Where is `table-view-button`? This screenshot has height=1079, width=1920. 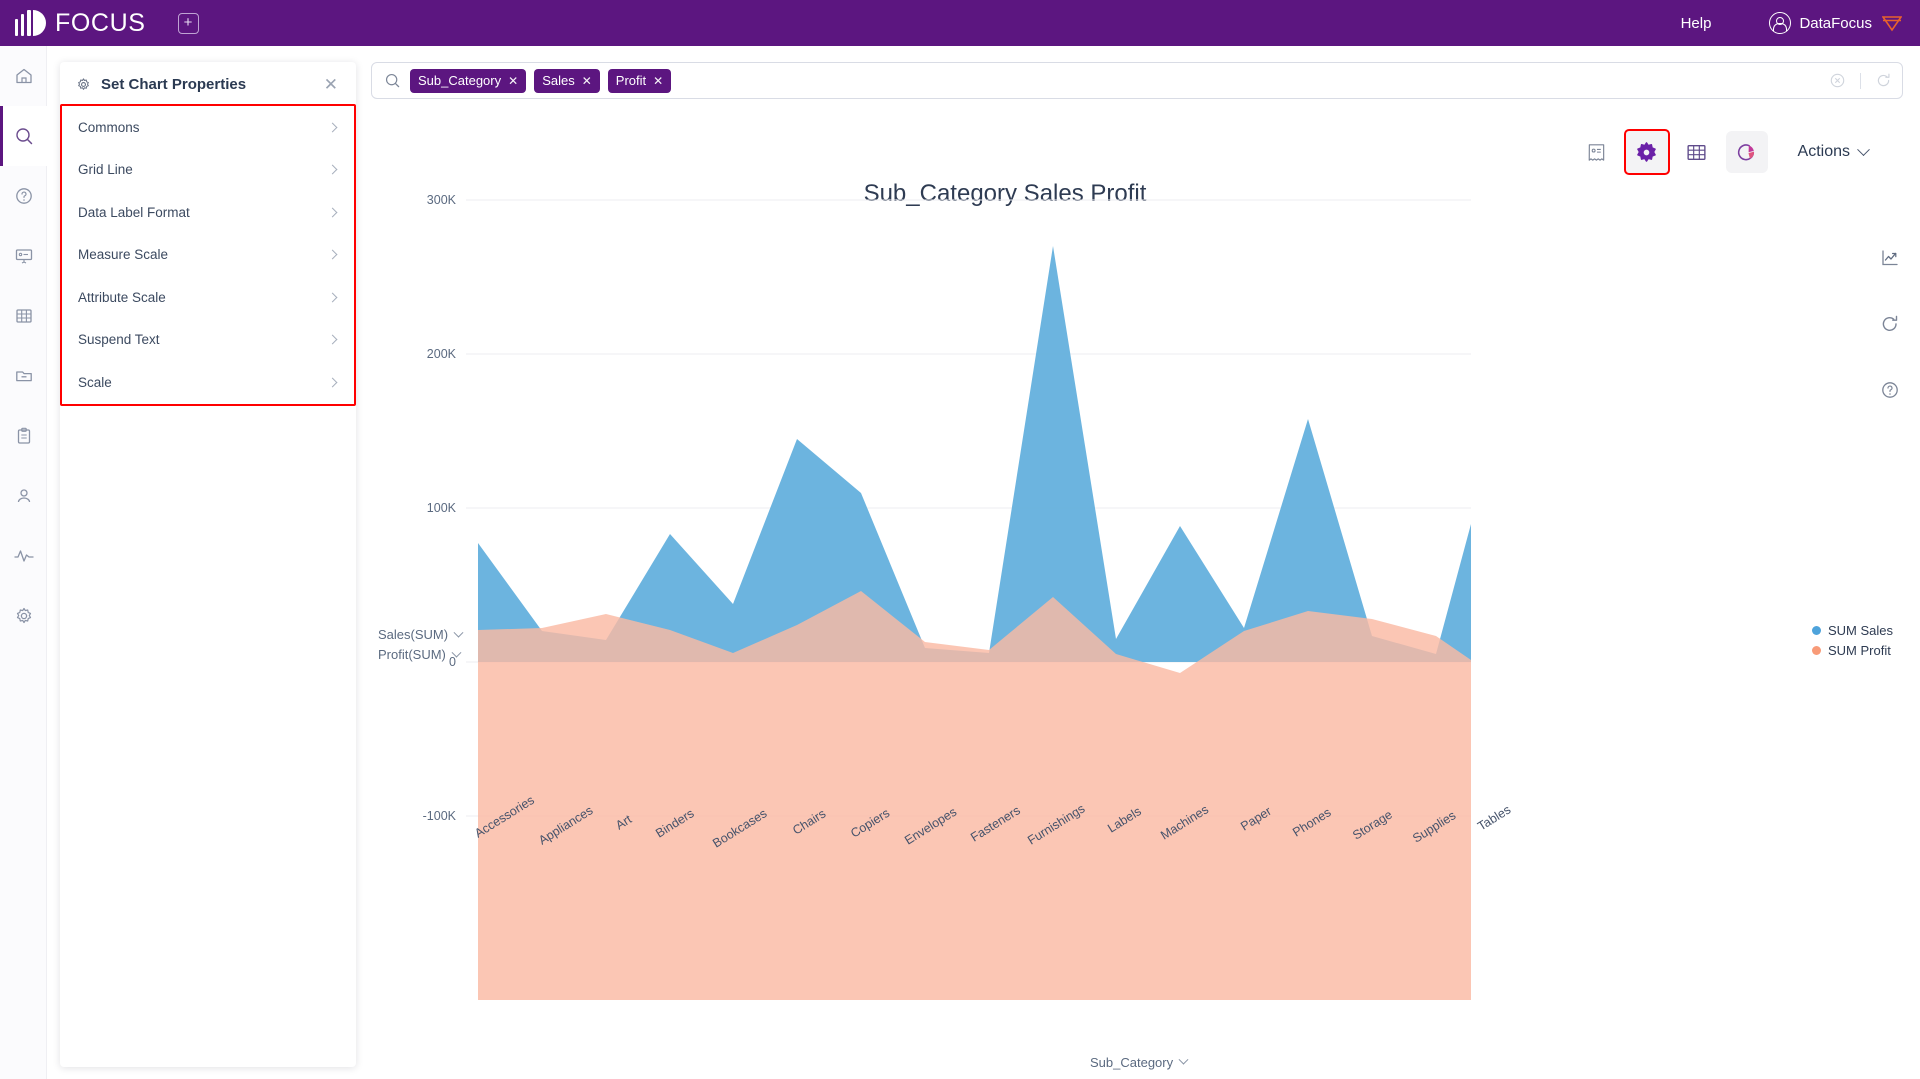
table-view-button is located at coordinates (1697, 152).